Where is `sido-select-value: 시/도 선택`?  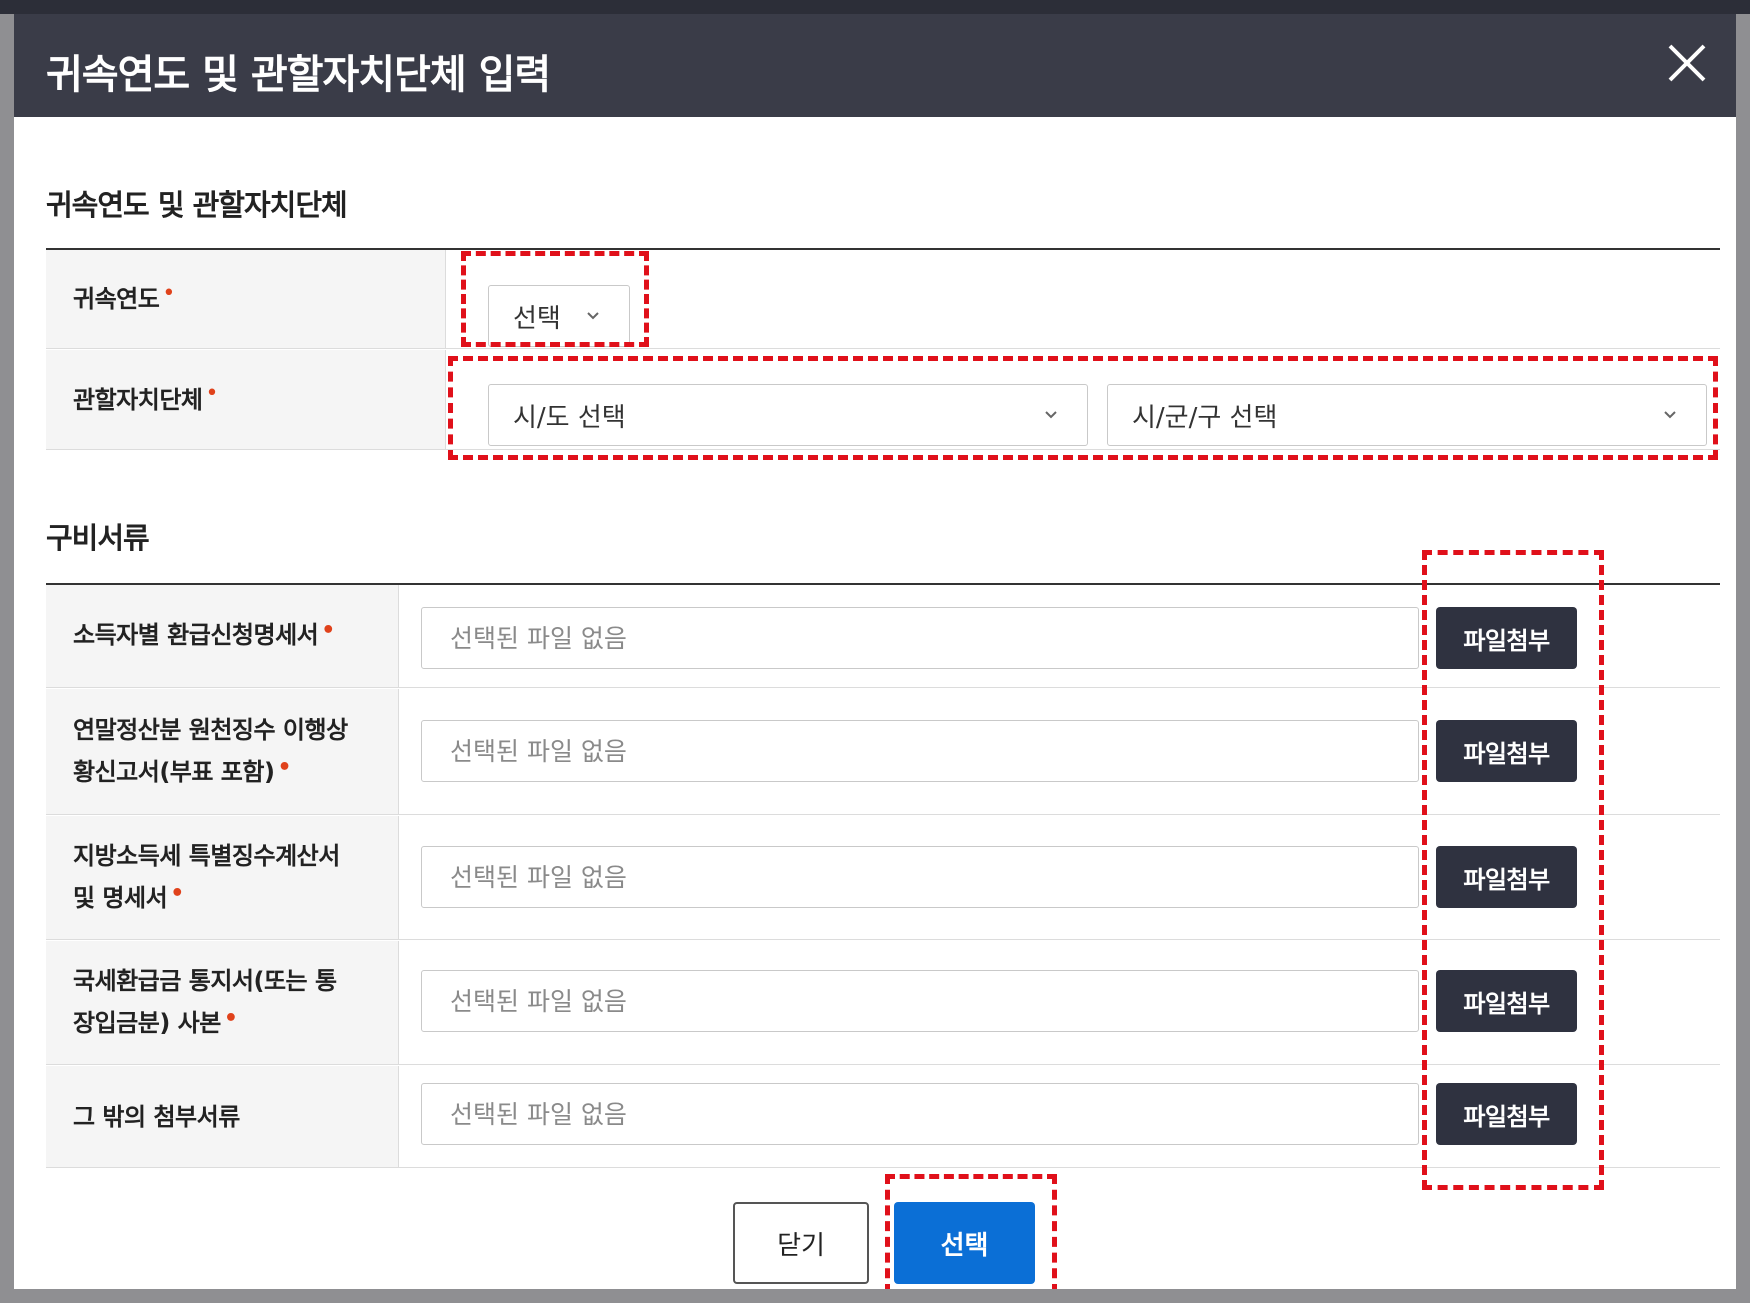 sido-select-value: 시/도 선택 is located at coordinates (569, 417).